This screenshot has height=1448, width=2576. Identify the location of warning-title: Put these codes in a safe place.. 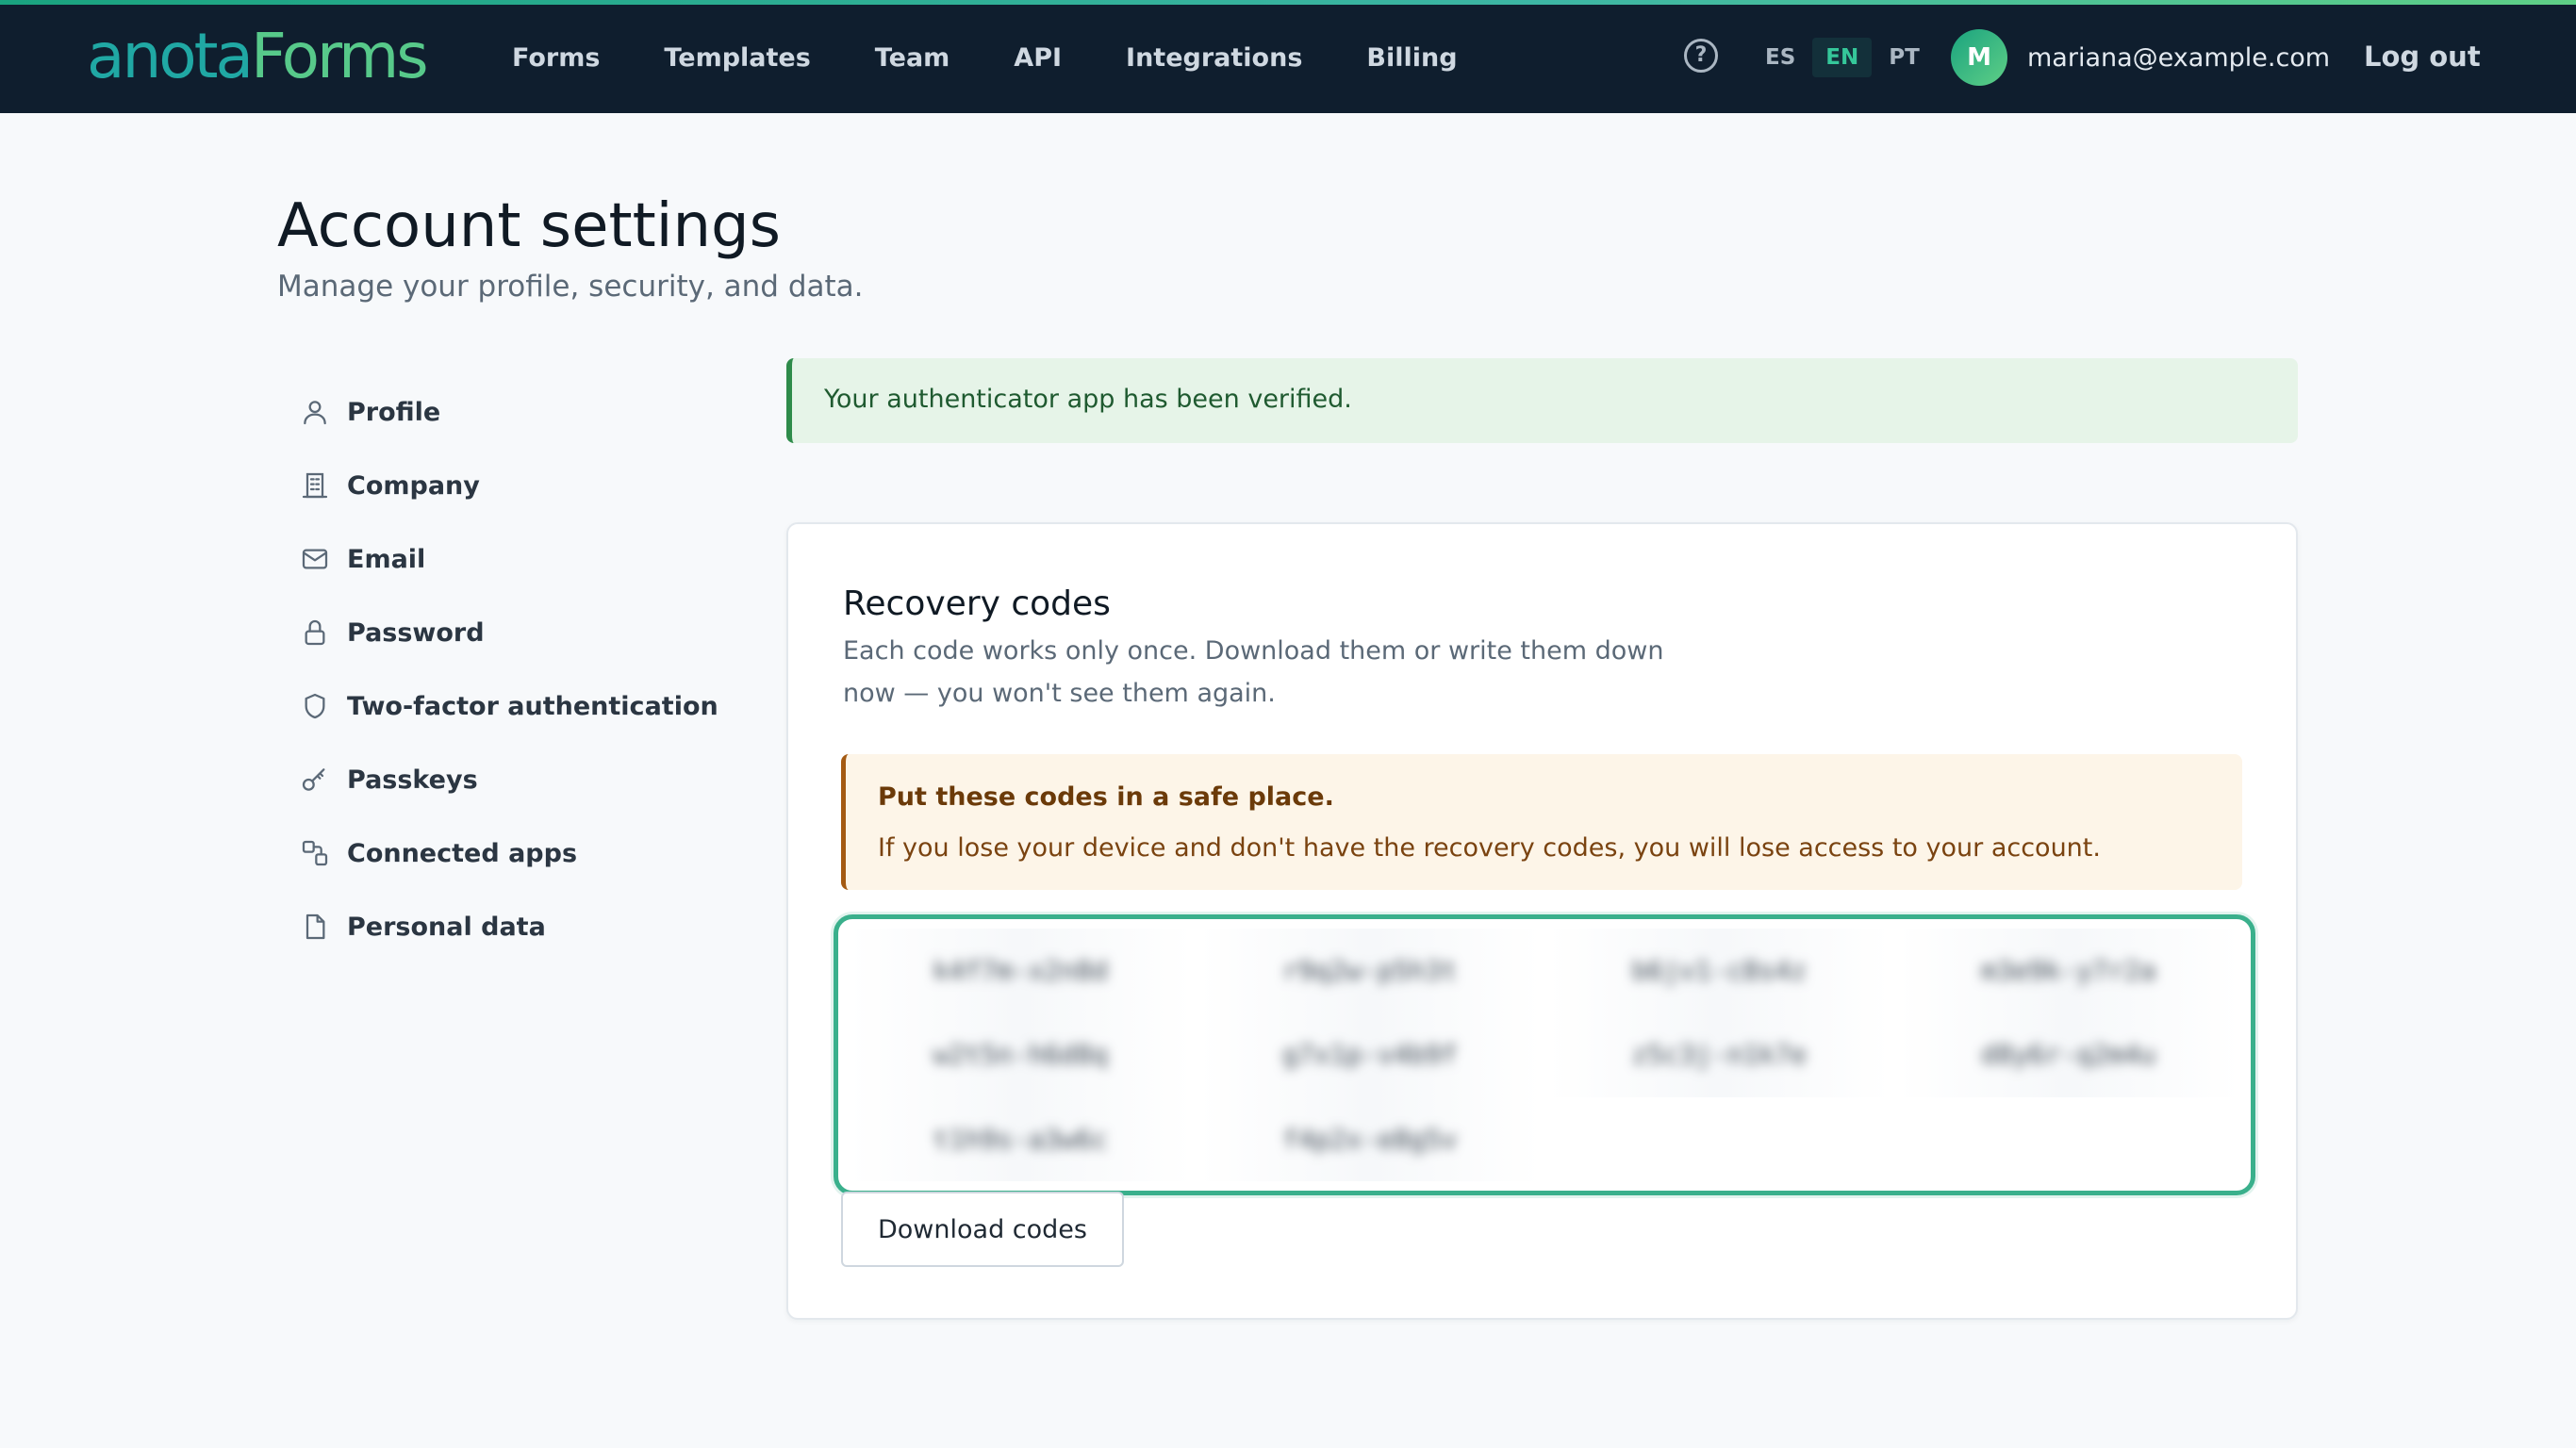
(1106, 797).